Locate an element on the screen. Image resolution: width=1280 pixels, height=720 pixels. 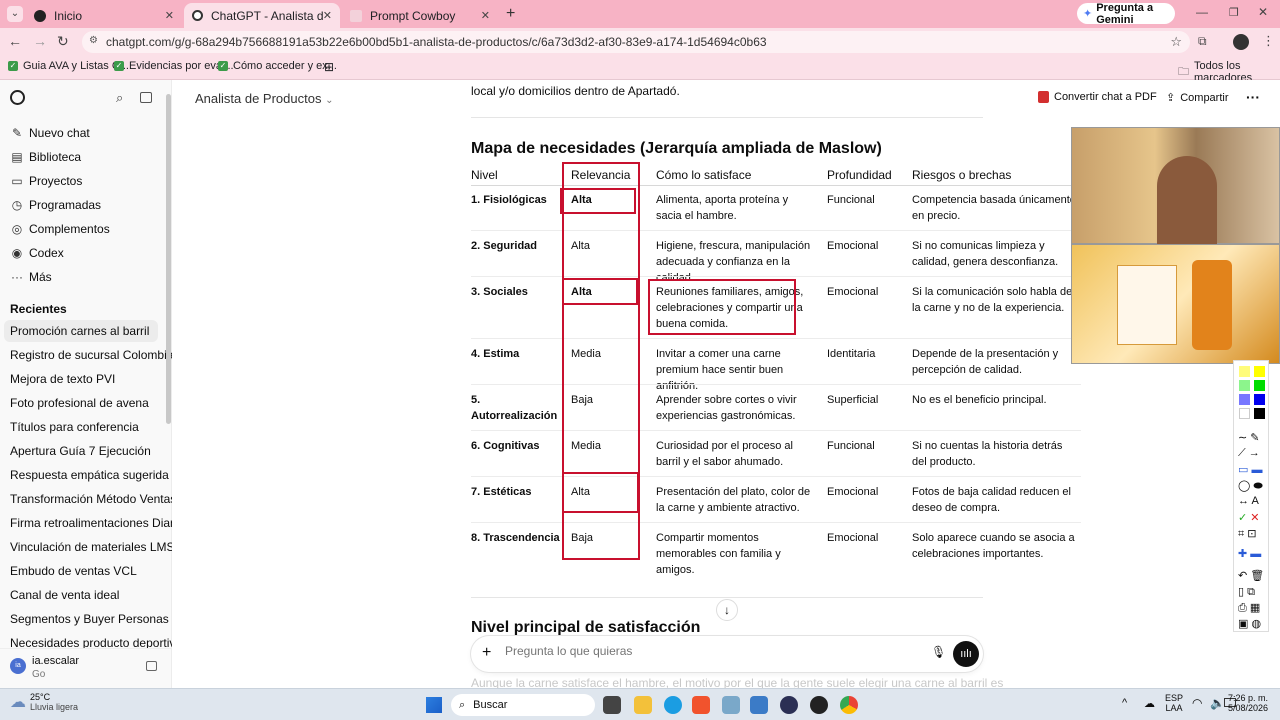
edge-icon is located at coordinates (673, 705).